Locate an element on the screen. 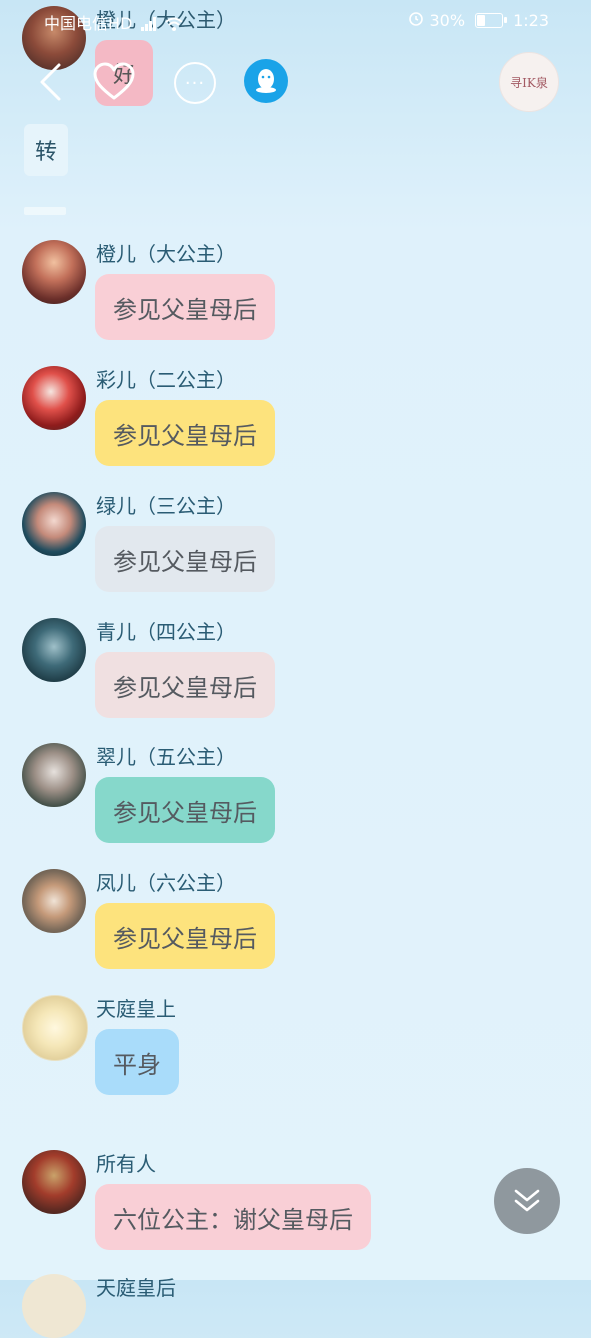  status-right-group: 30% 1:23 is located at coordinates (478, 20).